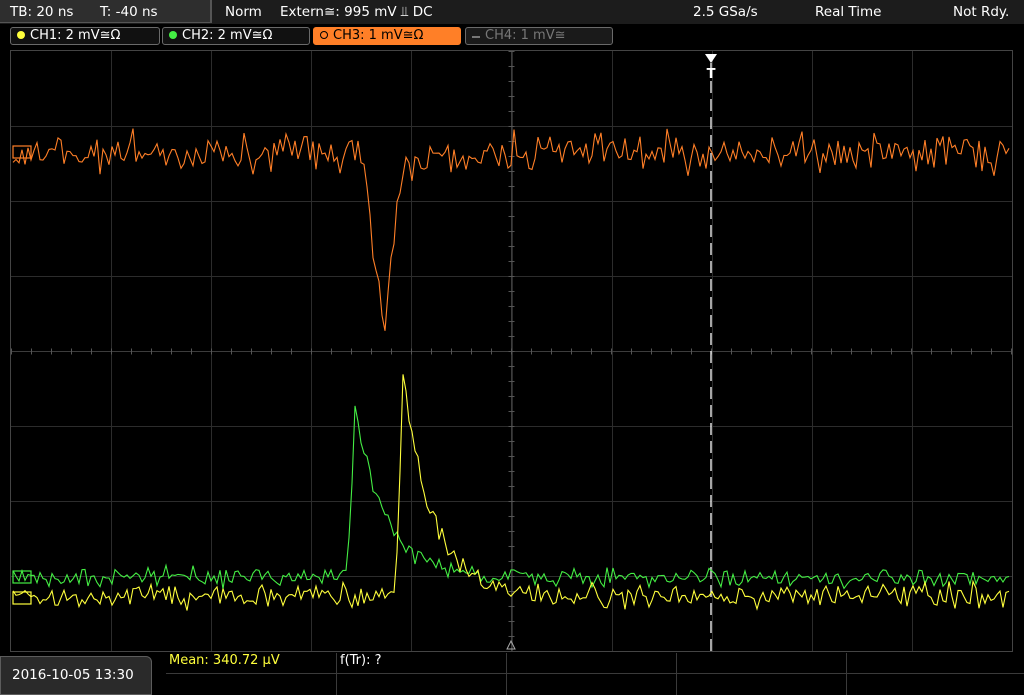 This screenshot has height=695, width=1024. Describe the element at coordinates (324, 35) in the screenshot. I see `channel-3-indicator-icon` at that location.